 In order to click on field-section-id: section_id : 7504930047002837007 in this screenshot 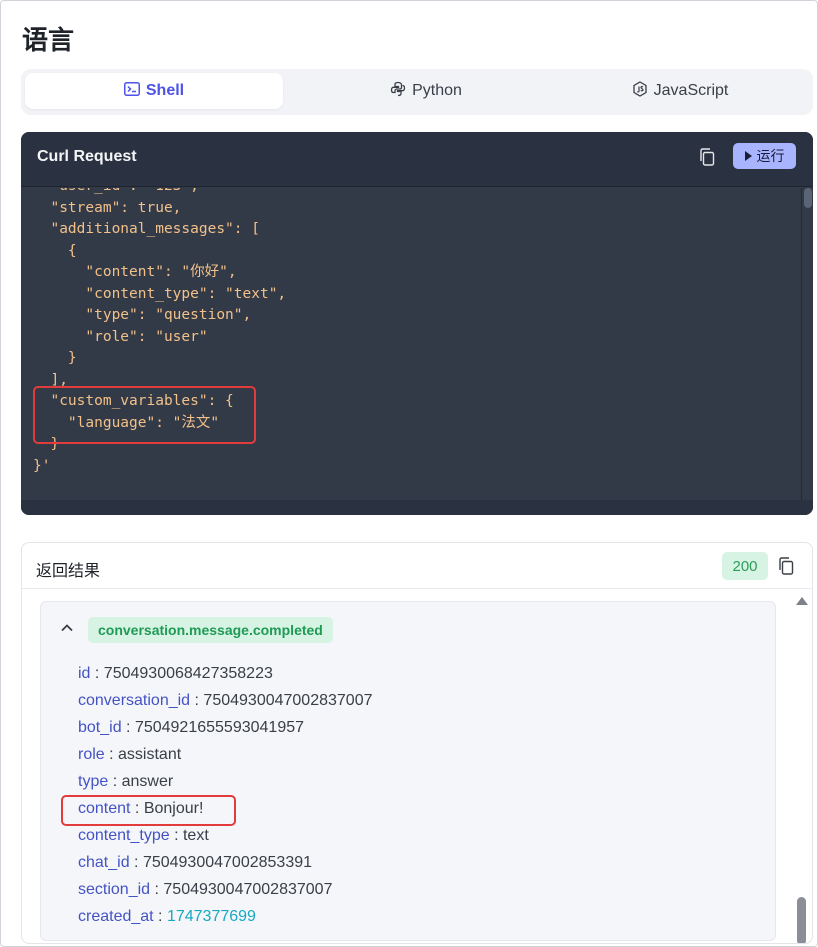, I will do `click(205, 889)`.